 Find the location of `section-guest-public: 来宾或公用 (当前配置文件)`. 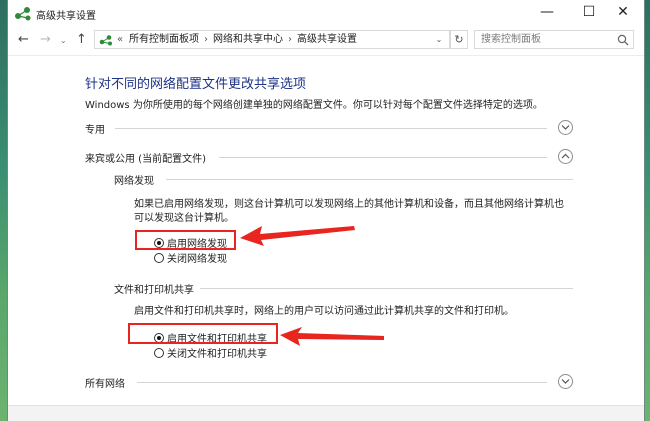

section-guest-public: 来宾或公用 (当前配置文件) is located at coordinates (329, 157).